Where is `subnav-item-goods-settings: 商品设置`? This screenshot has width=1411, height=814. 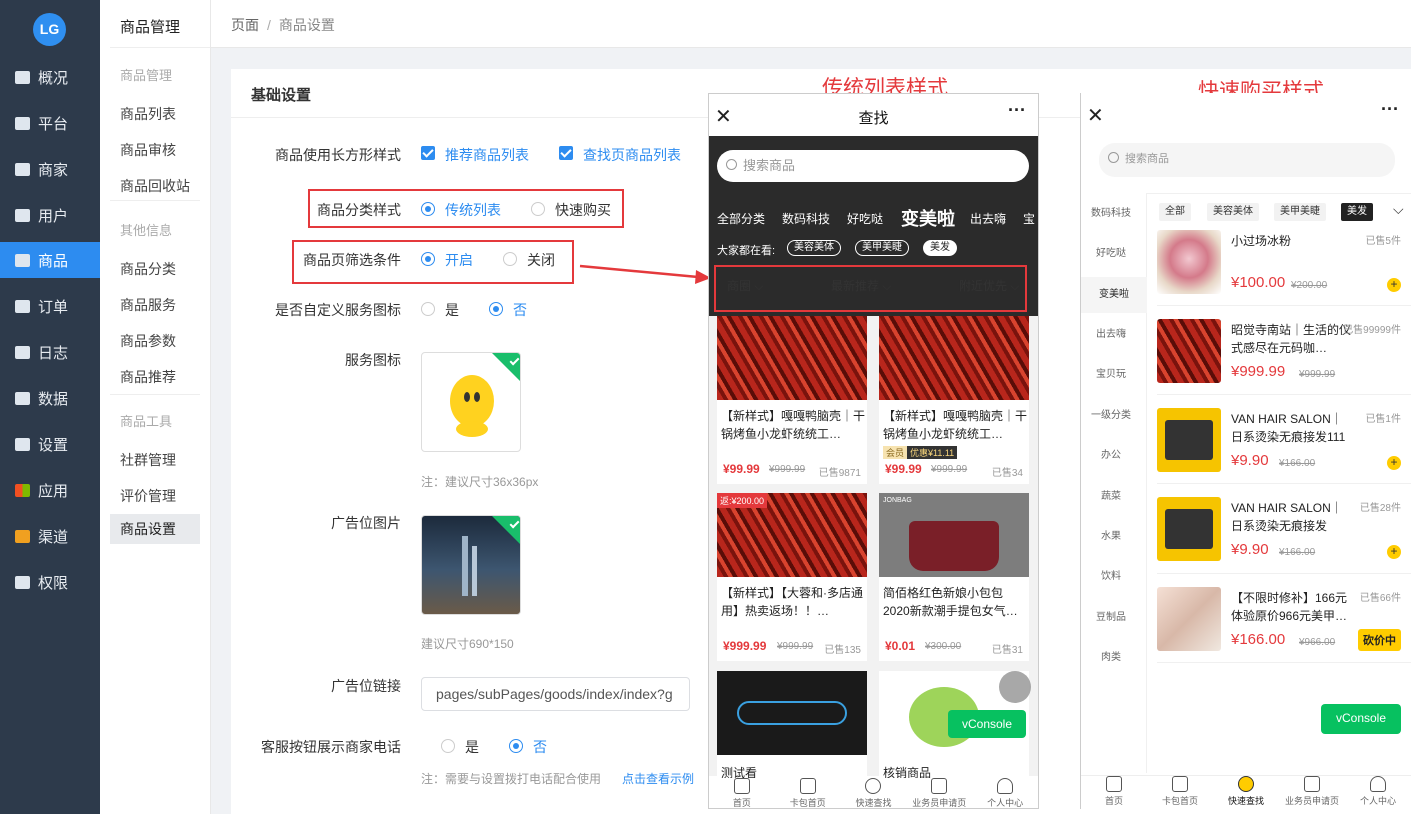 subnav-item-goods-settings: 商品设置 is located at coordinates (155, 529).